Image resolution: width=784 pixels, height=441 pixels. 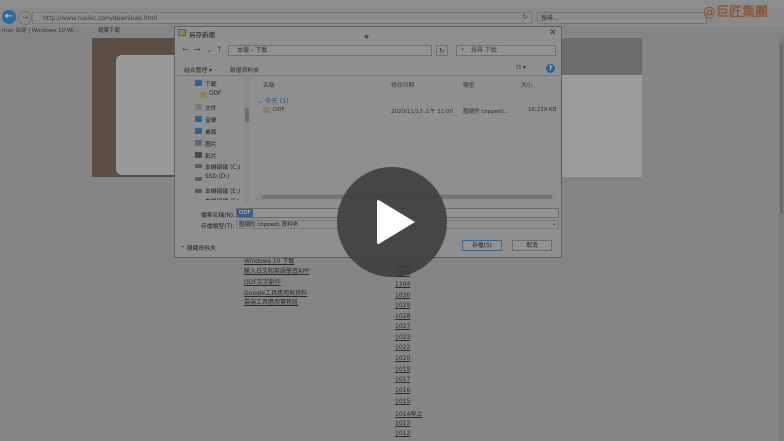 What do you see at coordinates (245, 213) in the screenshot?
I see `filename-value: ODF` at bounding box center [245, 213].